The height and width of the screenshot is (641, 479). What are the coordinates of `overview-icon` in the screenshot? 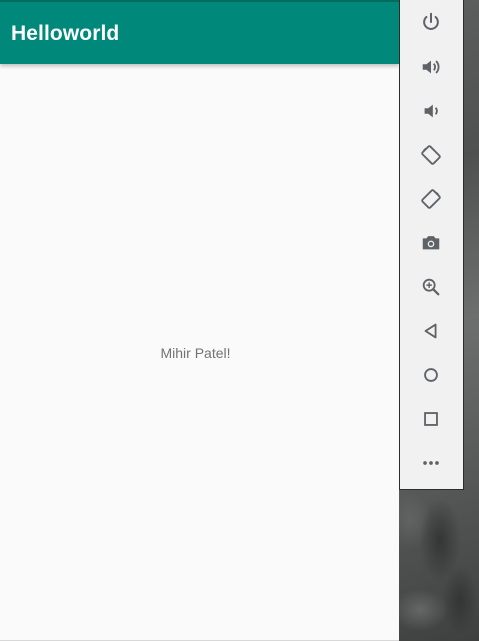 It's located at (431, 419).